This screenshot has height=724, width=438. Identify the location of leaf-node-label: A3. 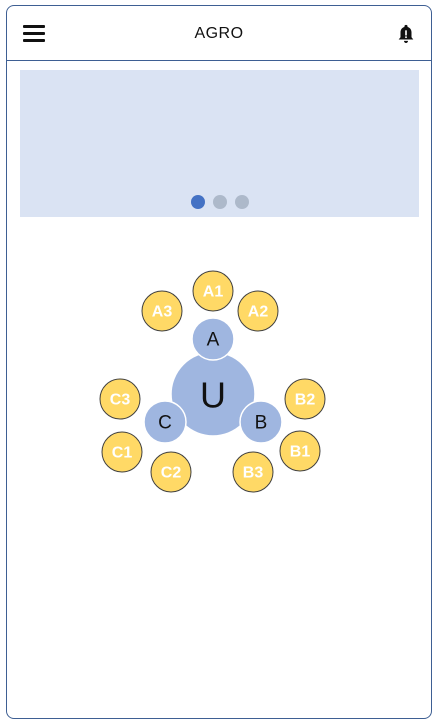
(162, 312).